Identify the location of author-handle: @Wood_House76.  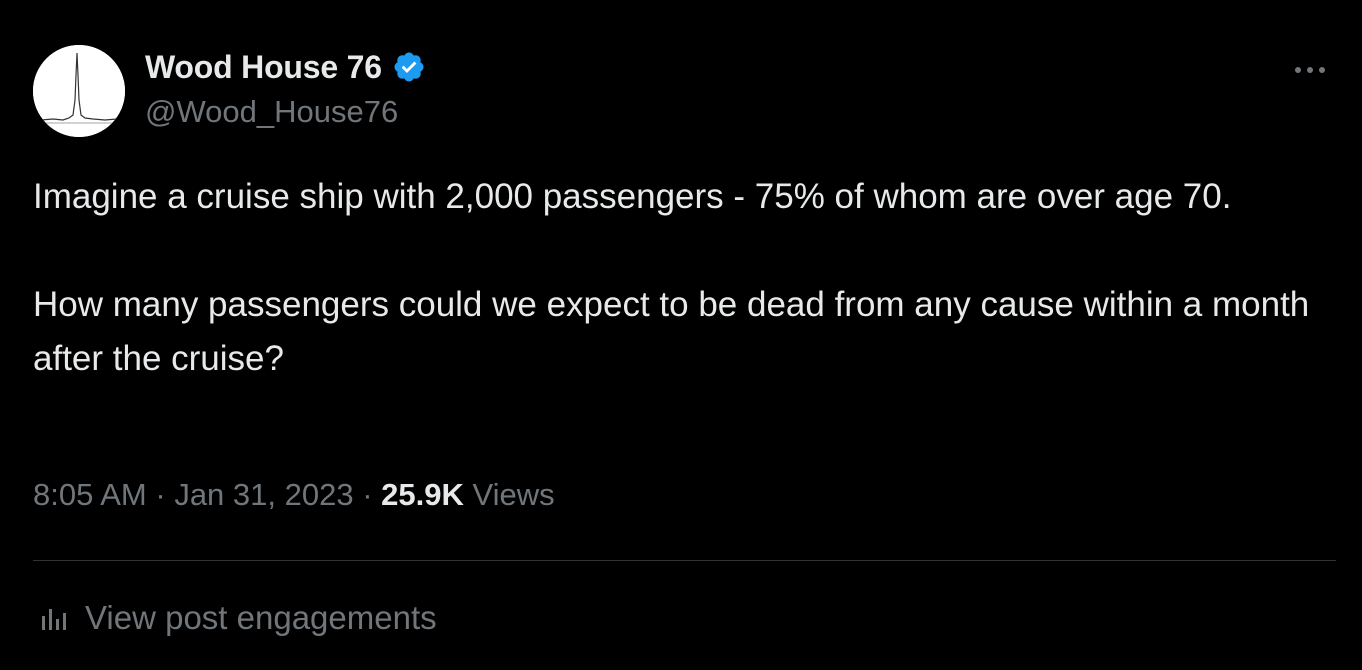
(271, 112).